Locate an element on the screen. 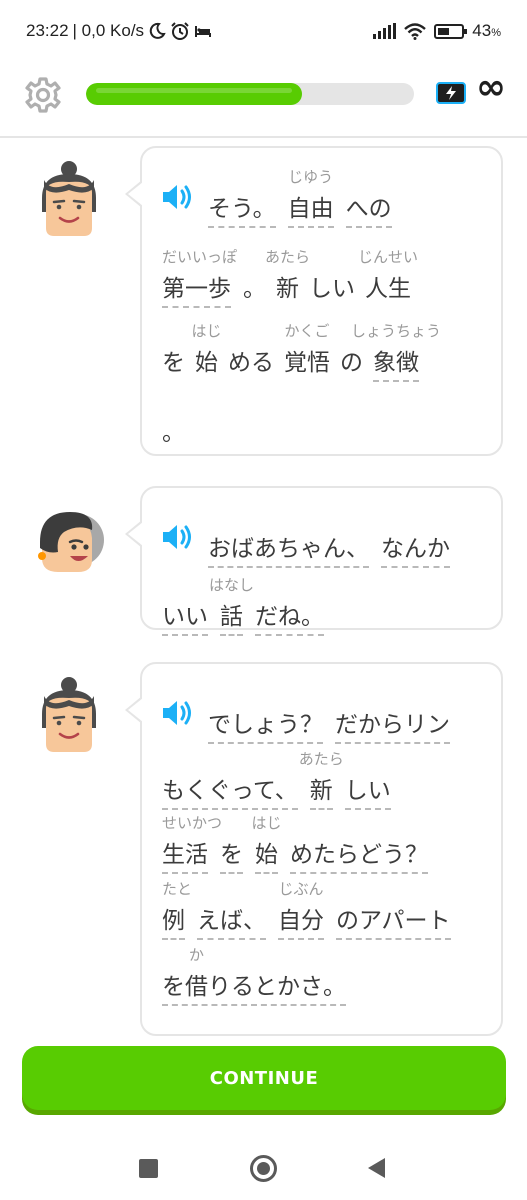  word-token: の is located at coordinates (351, 365).